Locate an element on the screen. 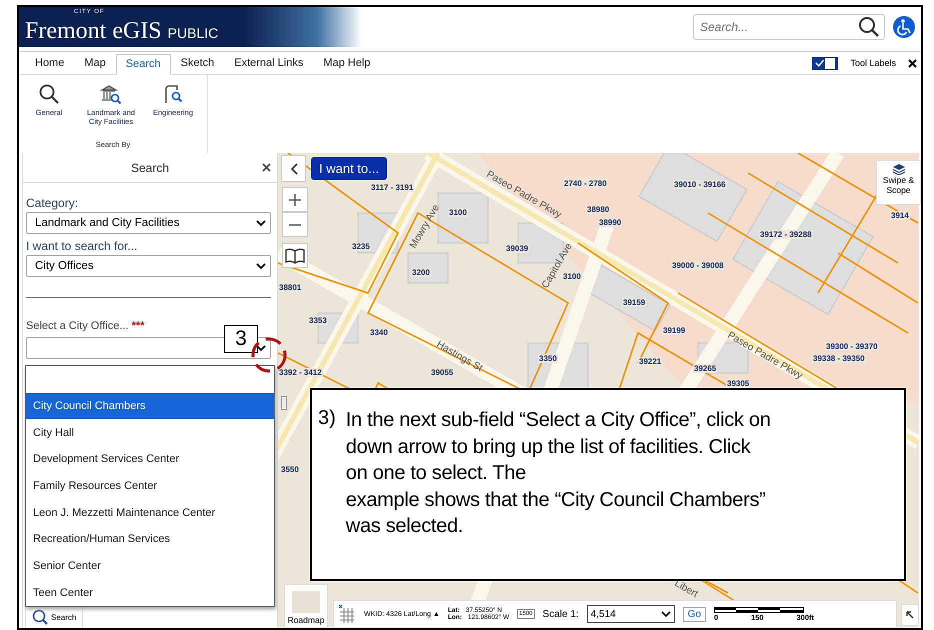  collapse-button is located at coordinates (293, 168).